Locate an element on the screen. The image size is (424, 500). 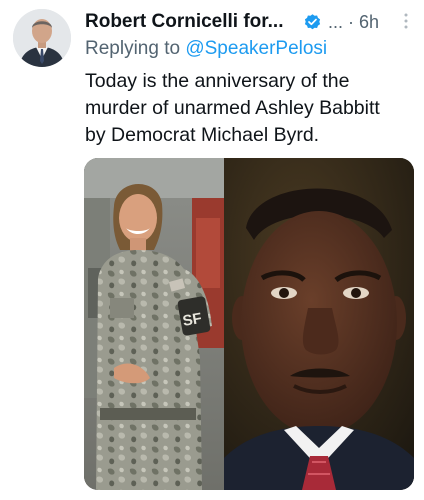
reply-context: Replying to @SpeakerPelosi is located at coordinates (206, 49).